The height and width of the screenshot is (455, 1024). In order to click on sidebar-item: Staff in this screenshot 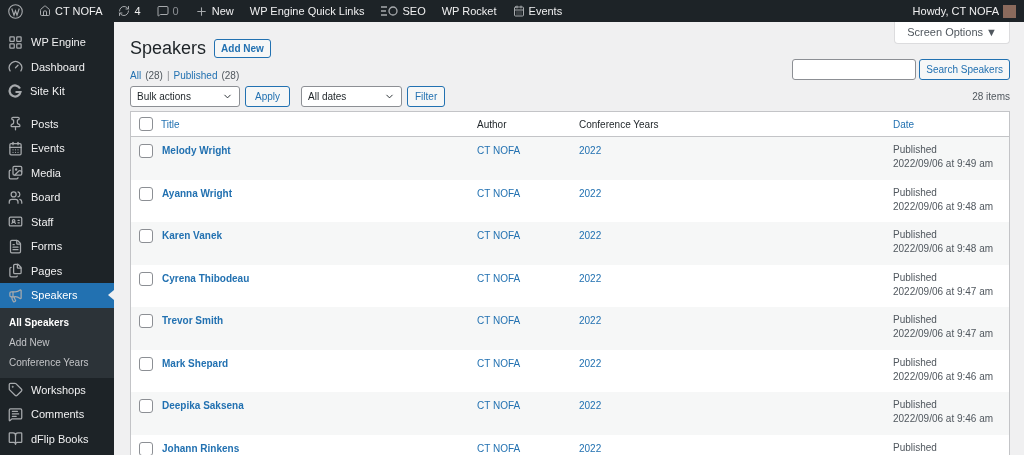, I will do `click(57, 221)`.